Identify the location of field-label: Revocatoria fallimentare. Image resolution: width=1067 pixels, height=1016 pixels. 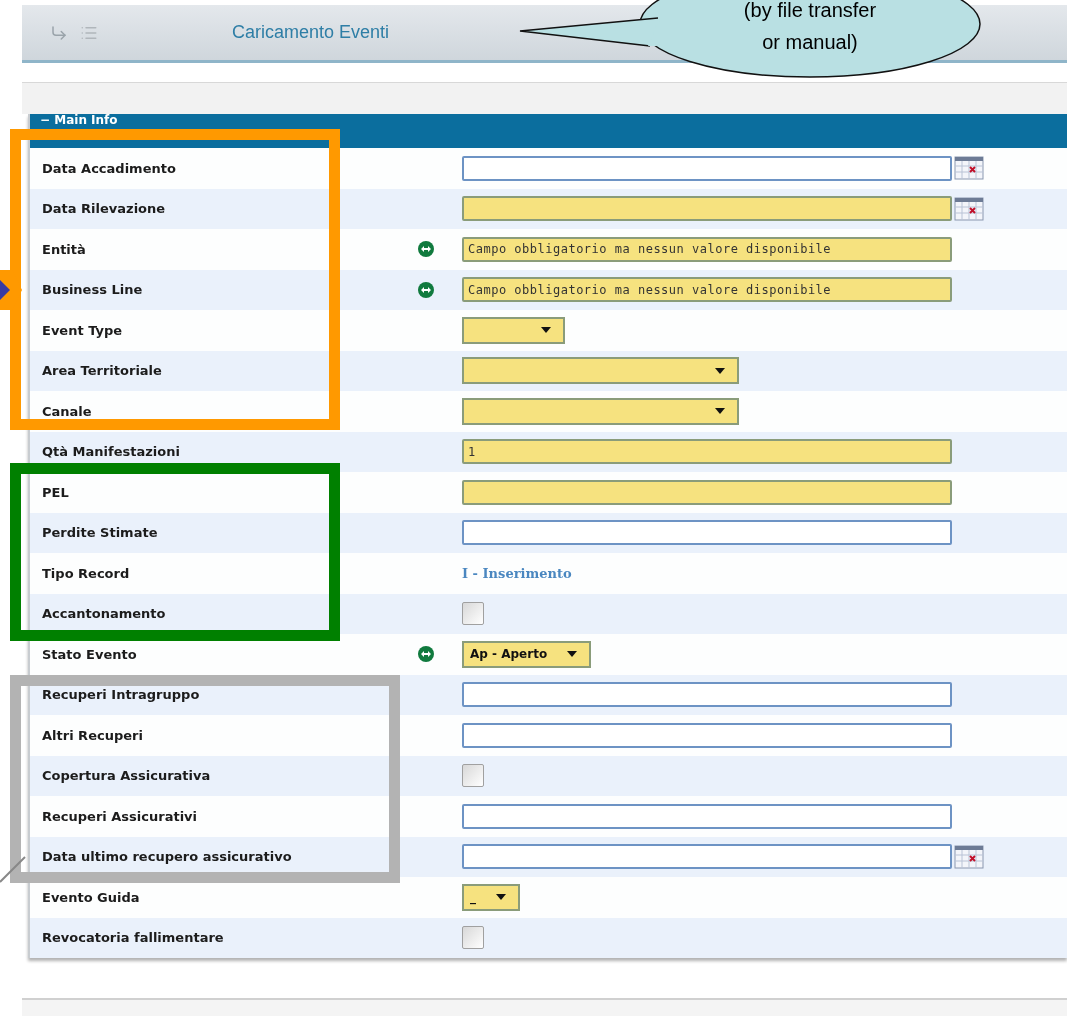
(133, 938).